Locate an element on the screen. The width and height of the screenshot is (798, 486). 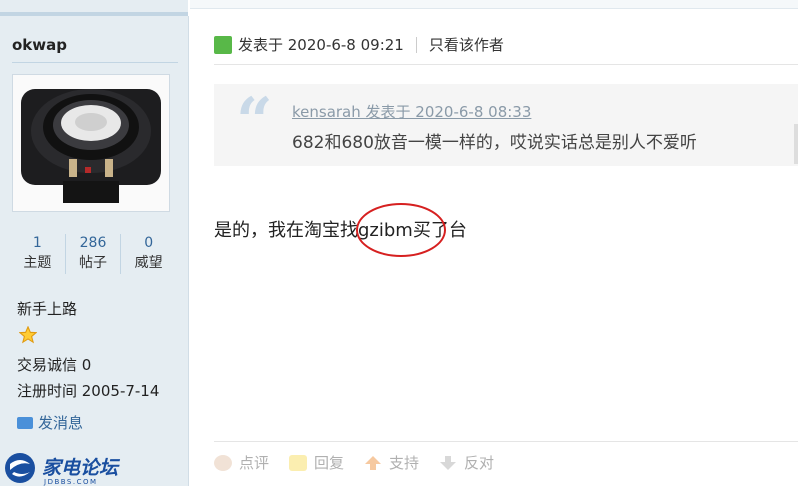
comment-button: 点评 is located at coordinates (241, 462).